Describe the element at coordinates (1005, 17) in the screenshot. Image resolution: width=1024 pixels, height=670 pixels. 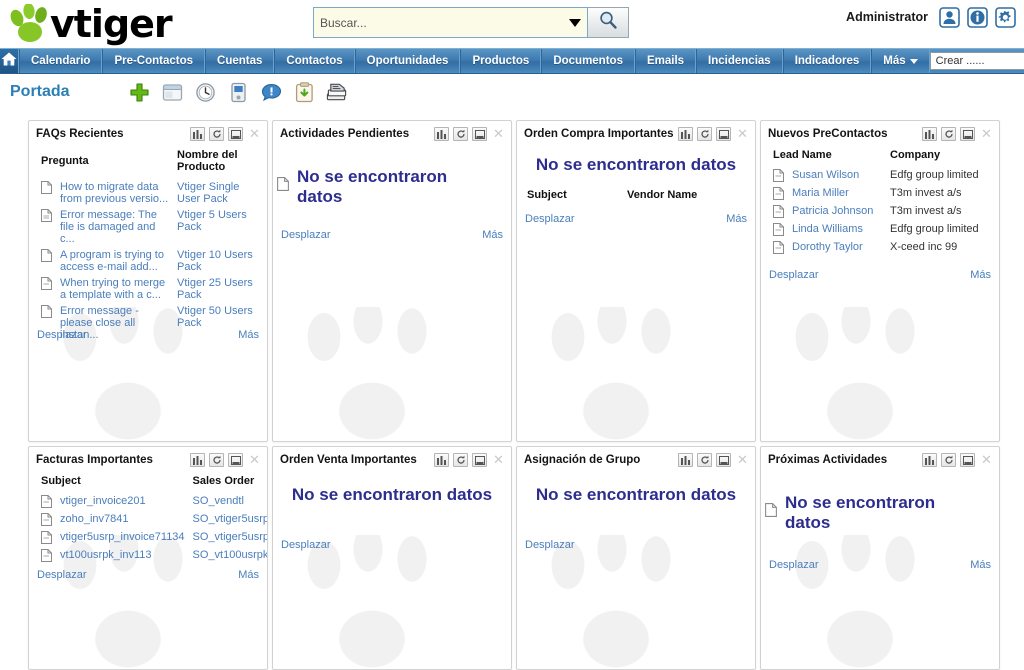
I see `gear-icon` at that location.